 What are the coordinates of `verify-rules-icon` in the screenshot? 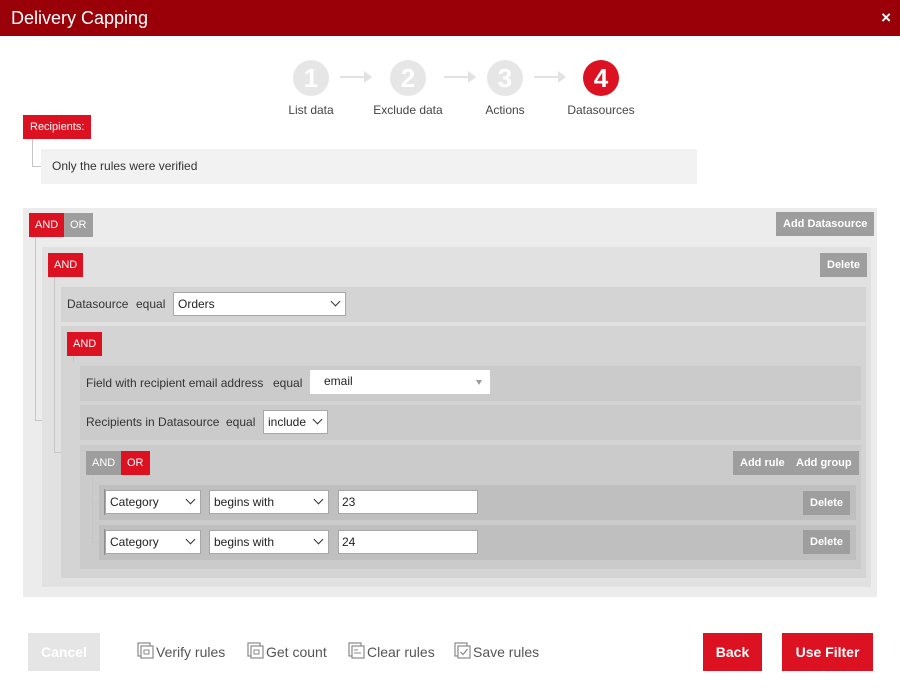 It's located at (145, 653).